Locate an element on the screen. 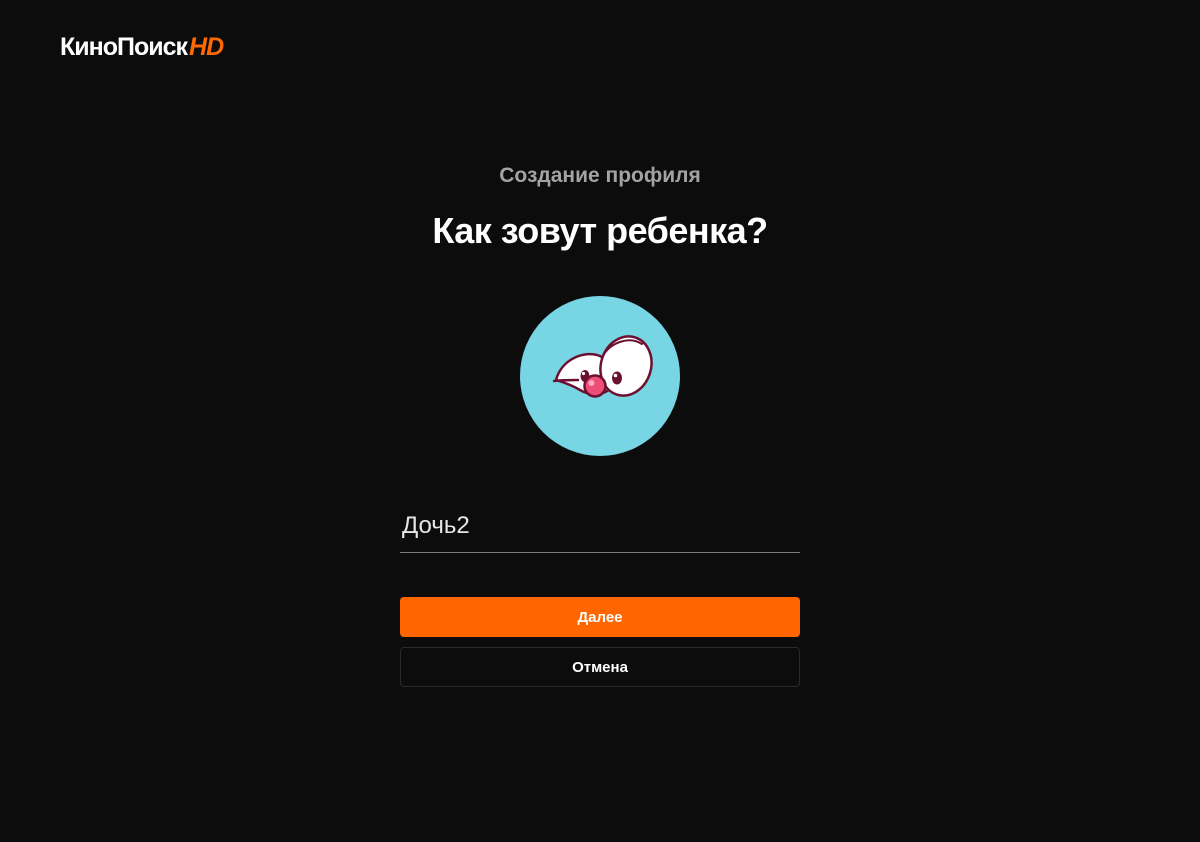  page-subtitle: Создание профиля is located at coordinates (600, 175).